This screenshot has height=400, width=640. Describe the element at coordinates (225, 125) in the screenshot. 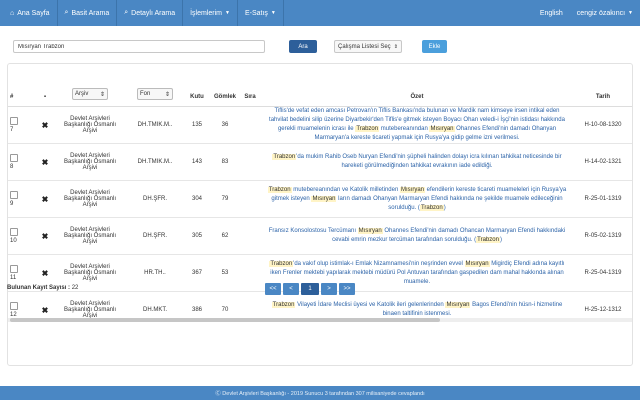

I see `row-gomlek: 36` at that location.